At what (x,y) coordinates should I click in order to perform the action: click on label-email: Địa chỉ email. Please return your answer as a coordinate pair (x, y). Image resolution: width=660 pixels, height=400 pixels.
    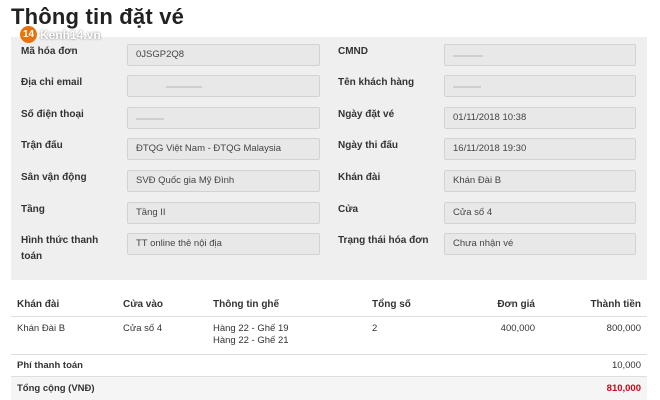
    Looking at the image, I should click on (52, 82).